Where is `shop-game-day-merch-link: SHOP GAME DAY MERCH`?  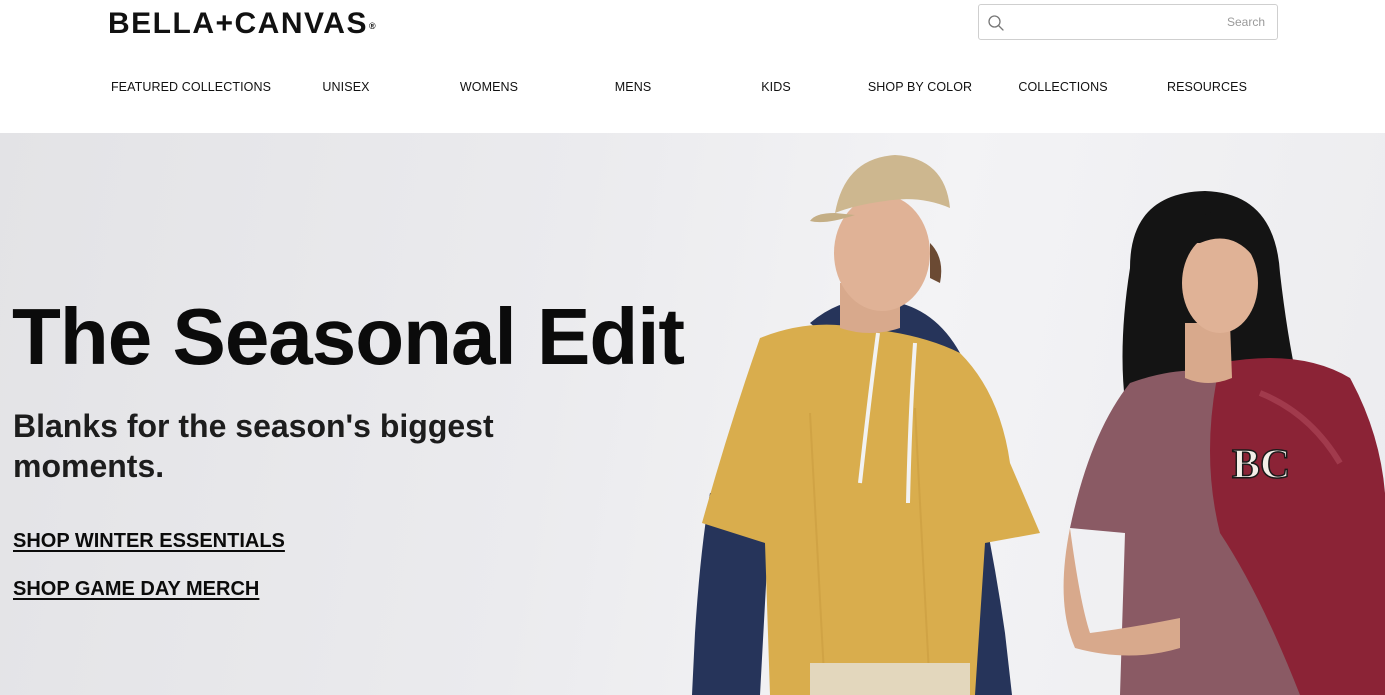 shop-game-day-merch-link: SHOP GAME DAY MERCH is located at coordinates (136, 589).